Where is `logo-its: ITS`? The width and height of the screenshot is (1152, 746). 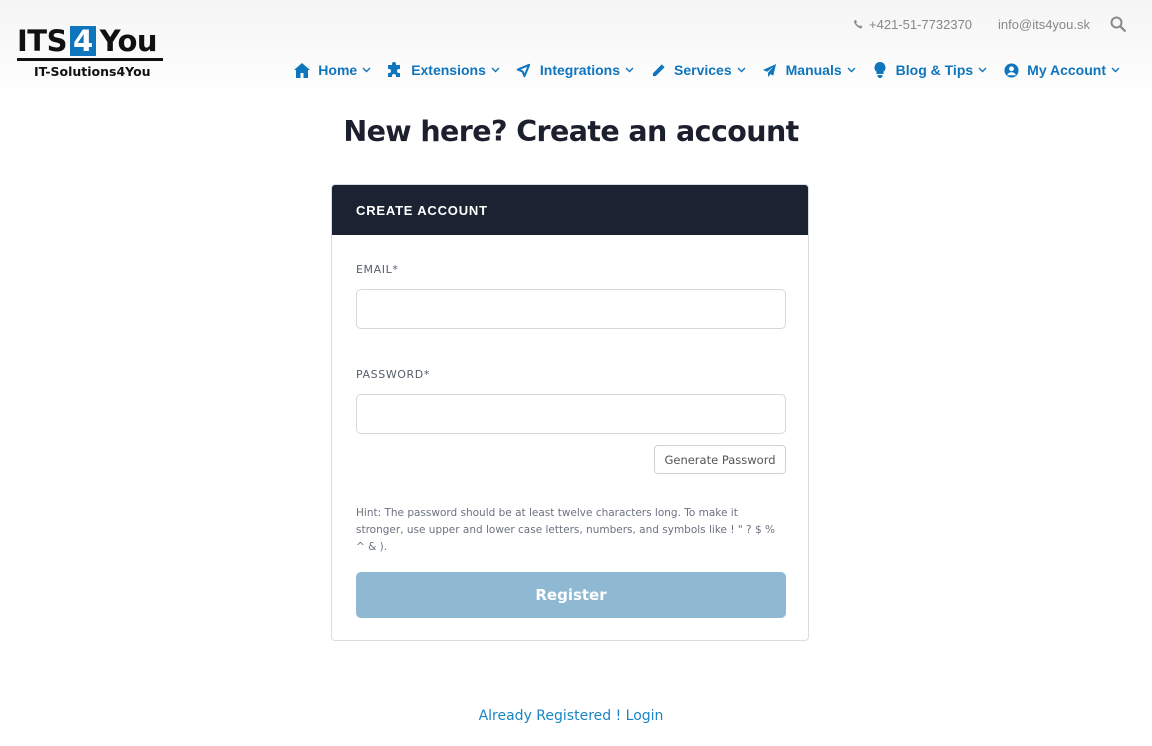 logo-its: ITS is located at coordinates (42, 41).